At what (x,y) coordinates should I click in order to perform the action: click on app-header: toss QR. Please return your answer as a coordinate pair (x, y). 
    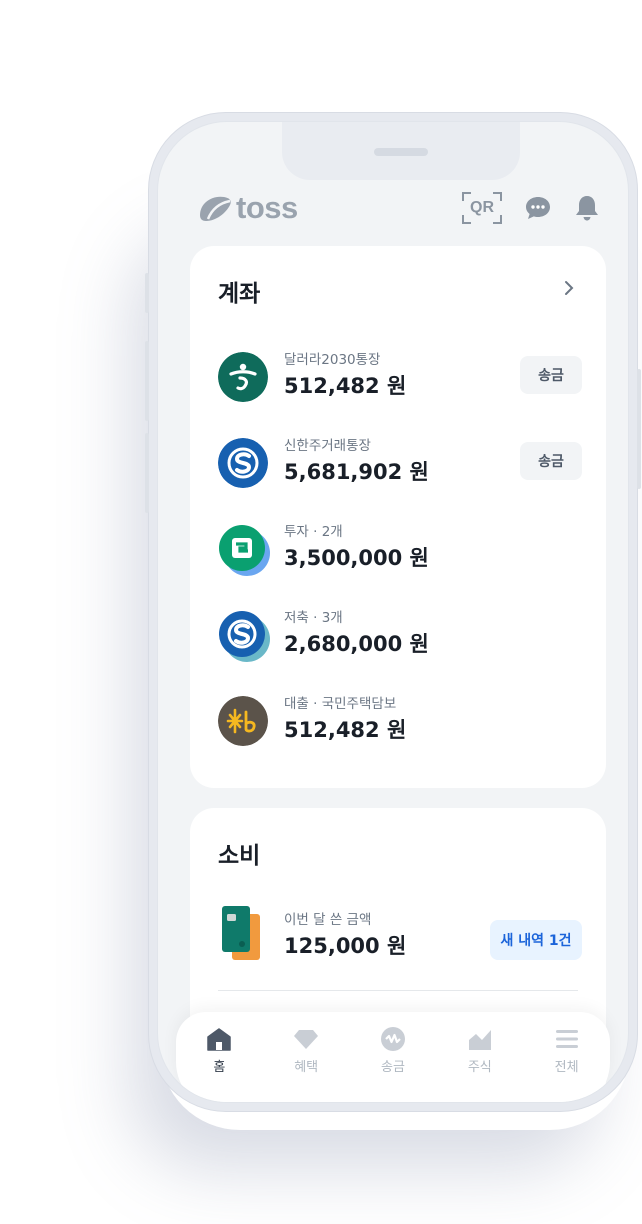
    Looking at the image, I should click on (398, 209).